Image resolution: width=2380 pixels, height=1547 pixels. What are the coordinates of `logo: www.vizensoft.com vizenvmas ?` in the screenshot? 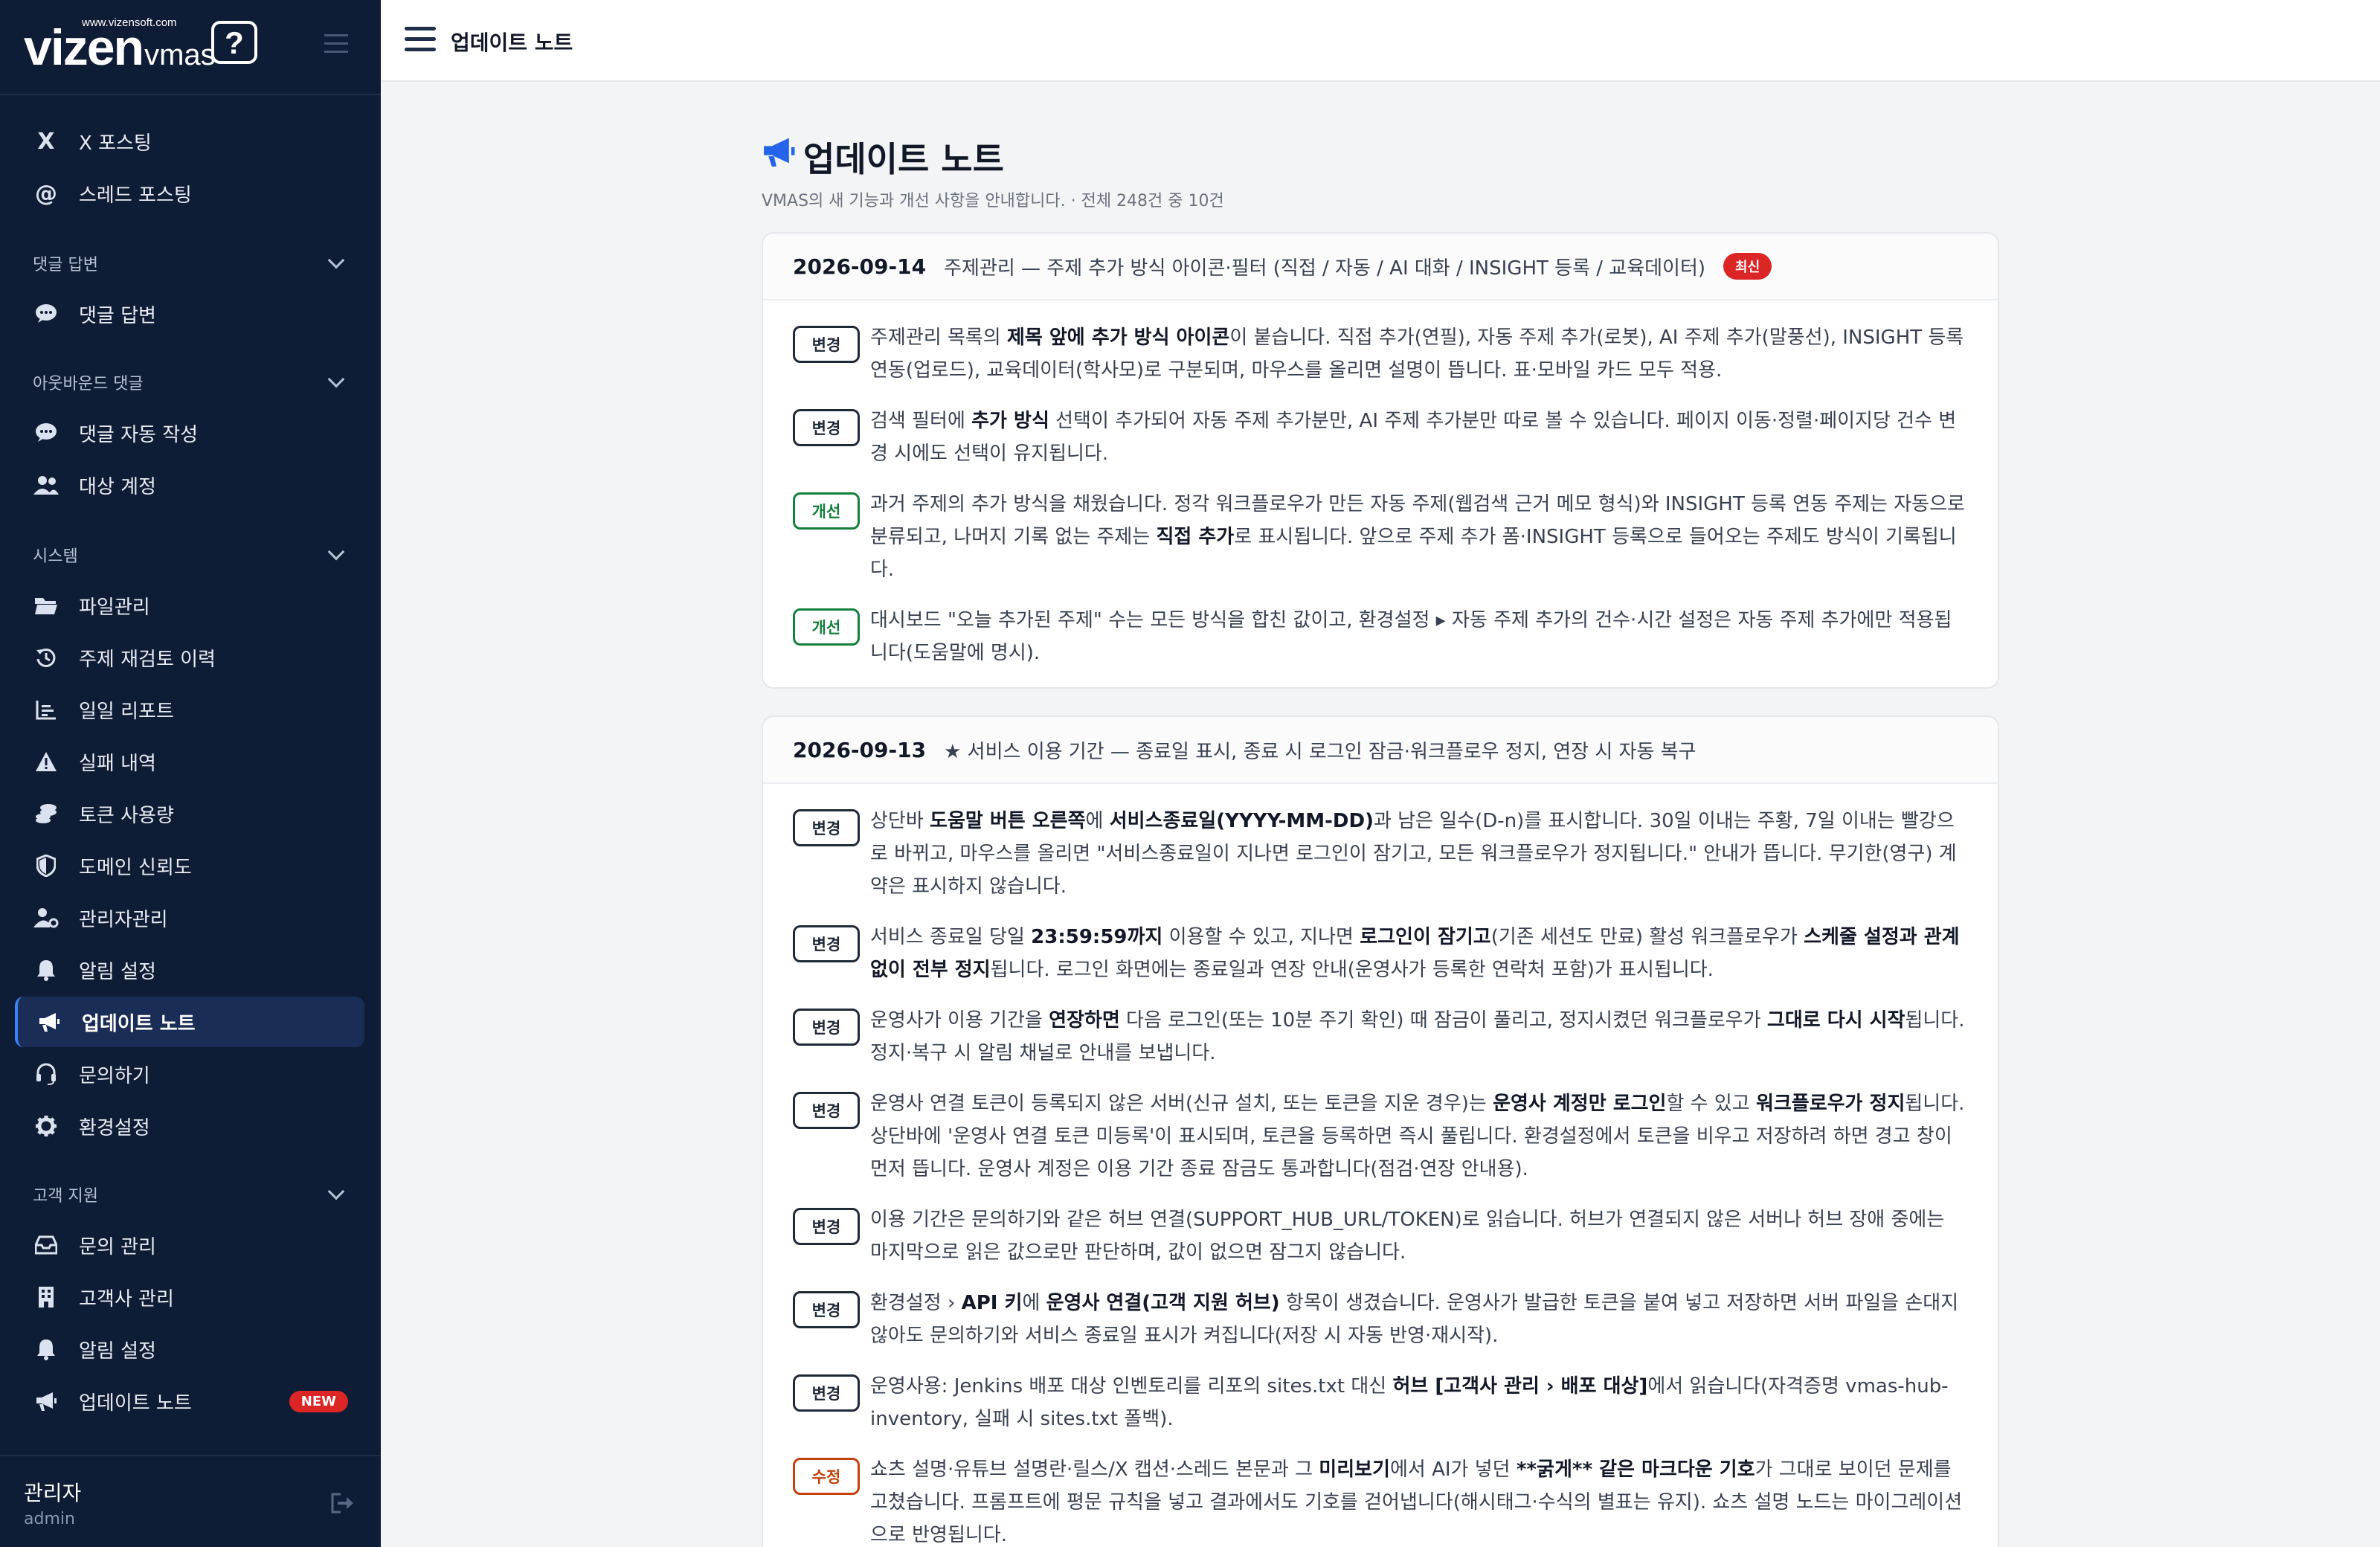 It's located at (140, 45).